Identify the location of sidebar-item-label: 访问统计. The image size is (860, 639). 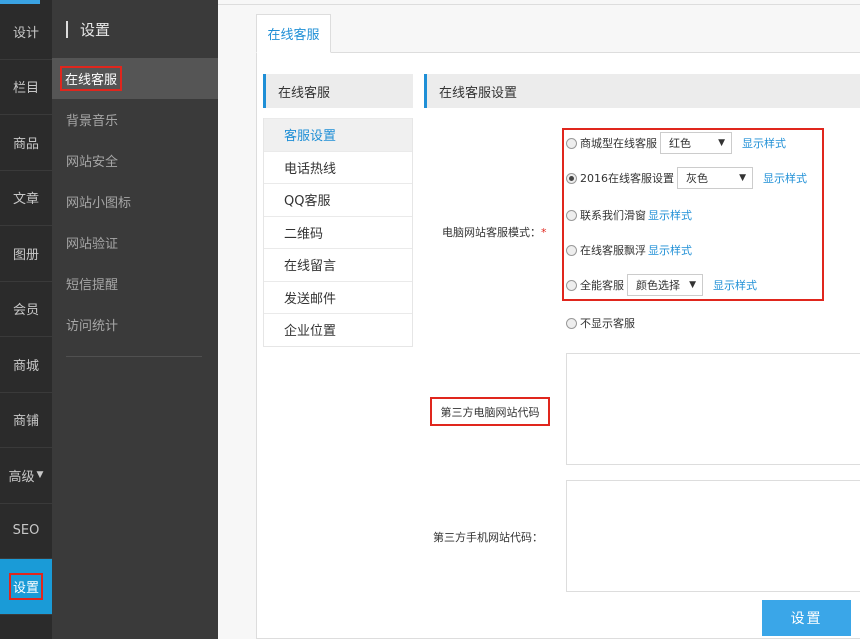
(92, 326).